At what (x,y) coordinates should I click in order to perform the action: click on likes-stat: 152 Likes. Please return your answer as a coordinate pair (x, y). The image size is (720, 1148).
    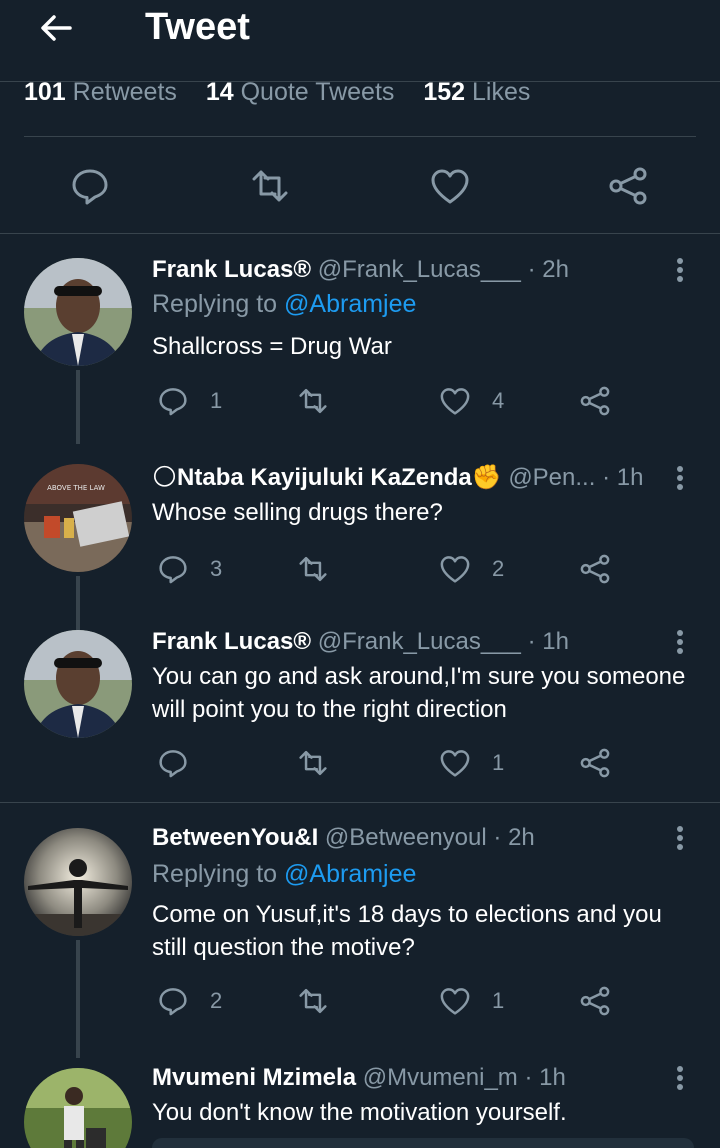
    Looking at the image, I should click on (487, 92).